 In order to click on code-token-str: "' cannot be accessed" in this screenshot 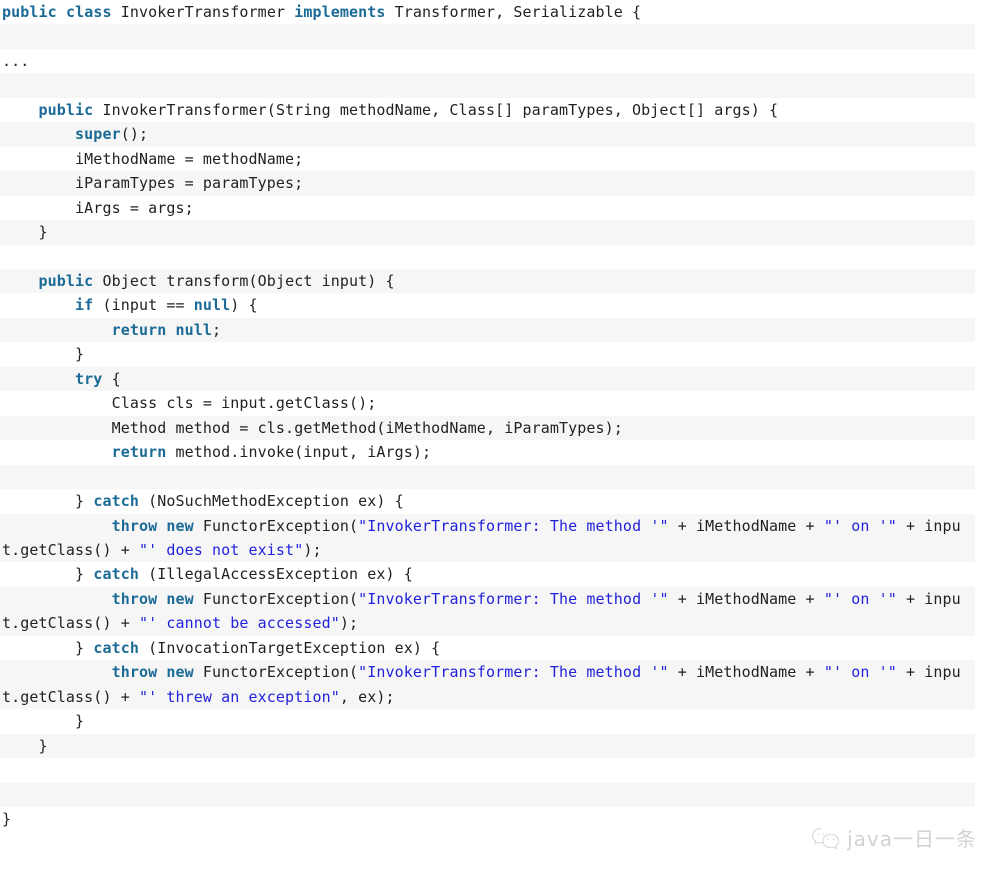, I will do `click(239, 623)`.